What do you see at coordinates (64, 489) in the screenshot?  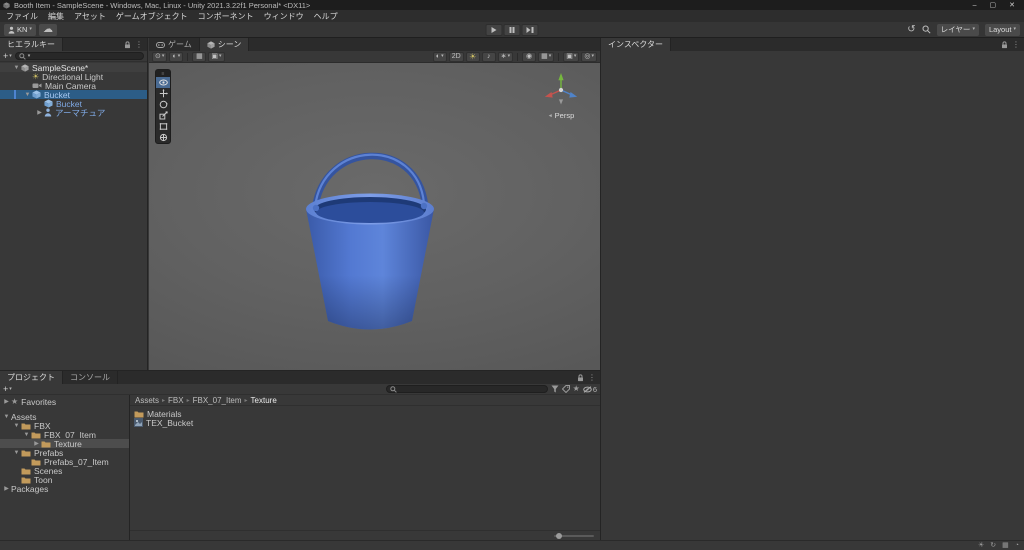 I see `tree-item-packages: ▶ Packages` at bounding box center [64, 489].